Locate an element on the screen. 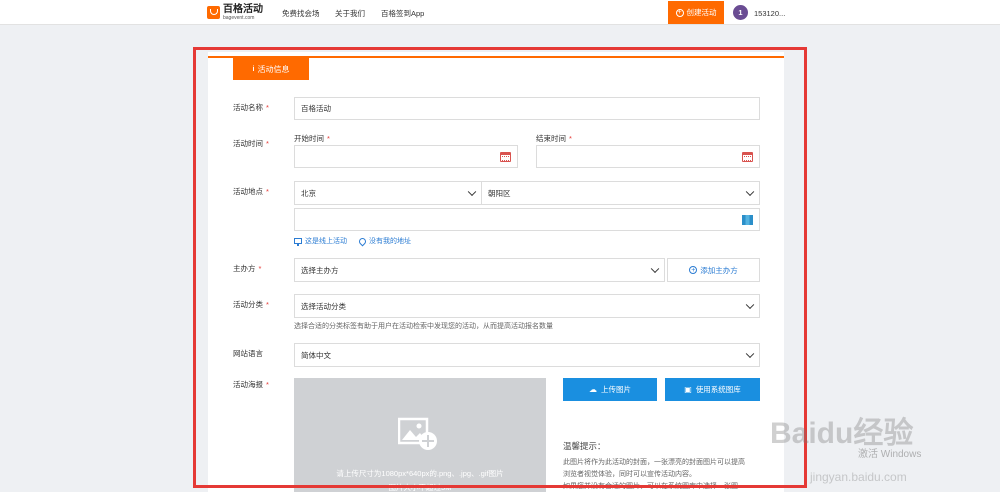 This screenshot has height=492, width=1000. nav-link-venue: 免费找会场 is located at coordinates (301, 13).